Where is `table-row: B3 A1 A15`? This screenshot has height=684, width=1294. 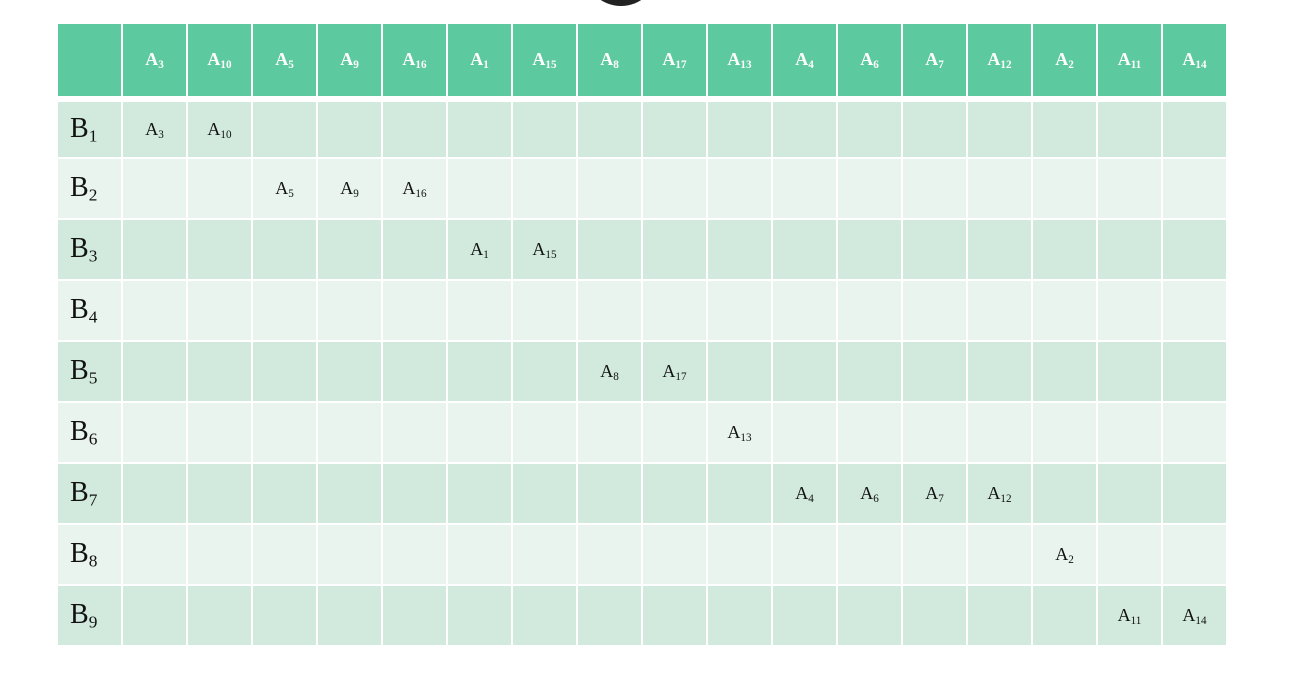
table-row: B3 A1 A15 is located at coordinates (642, 249).